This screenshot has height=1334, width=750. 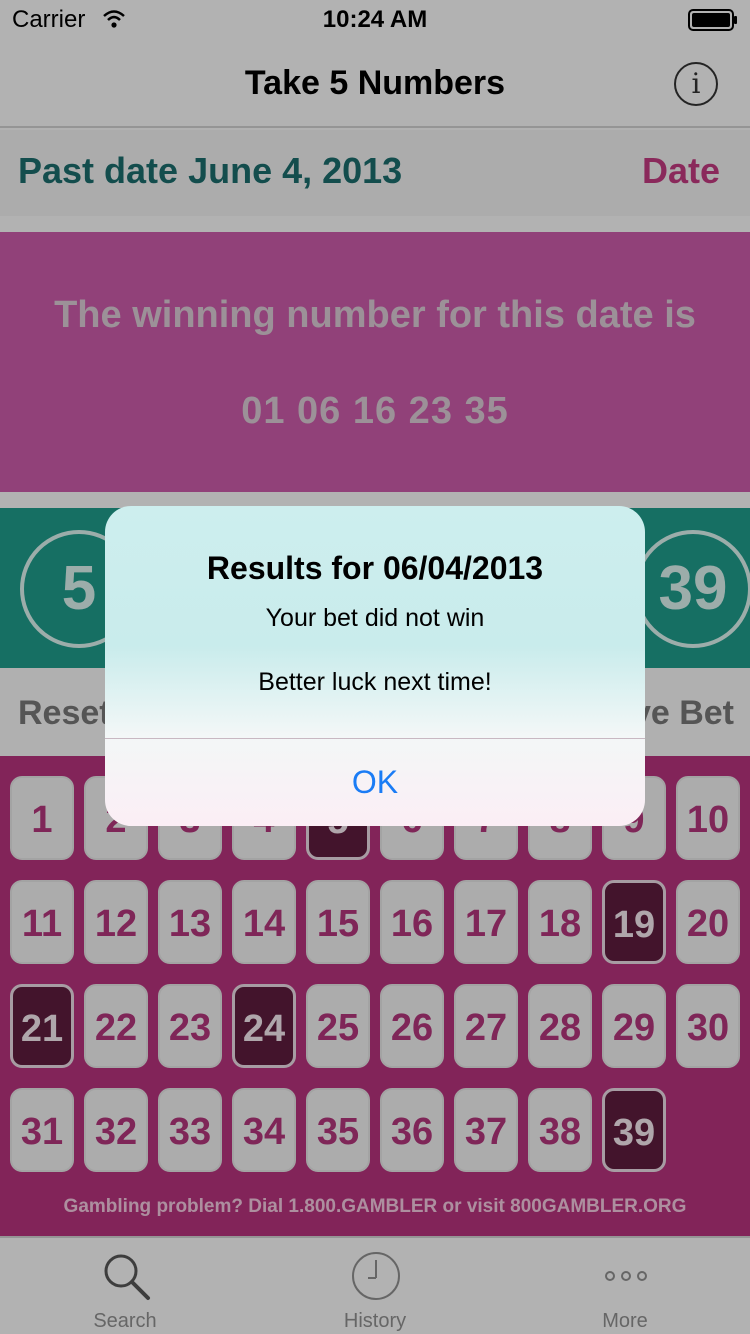 What do you see at coordinates (375, 682) in the screenshot?
I see `alert-message: Better luck next time!` at bounding box center [375, 682].